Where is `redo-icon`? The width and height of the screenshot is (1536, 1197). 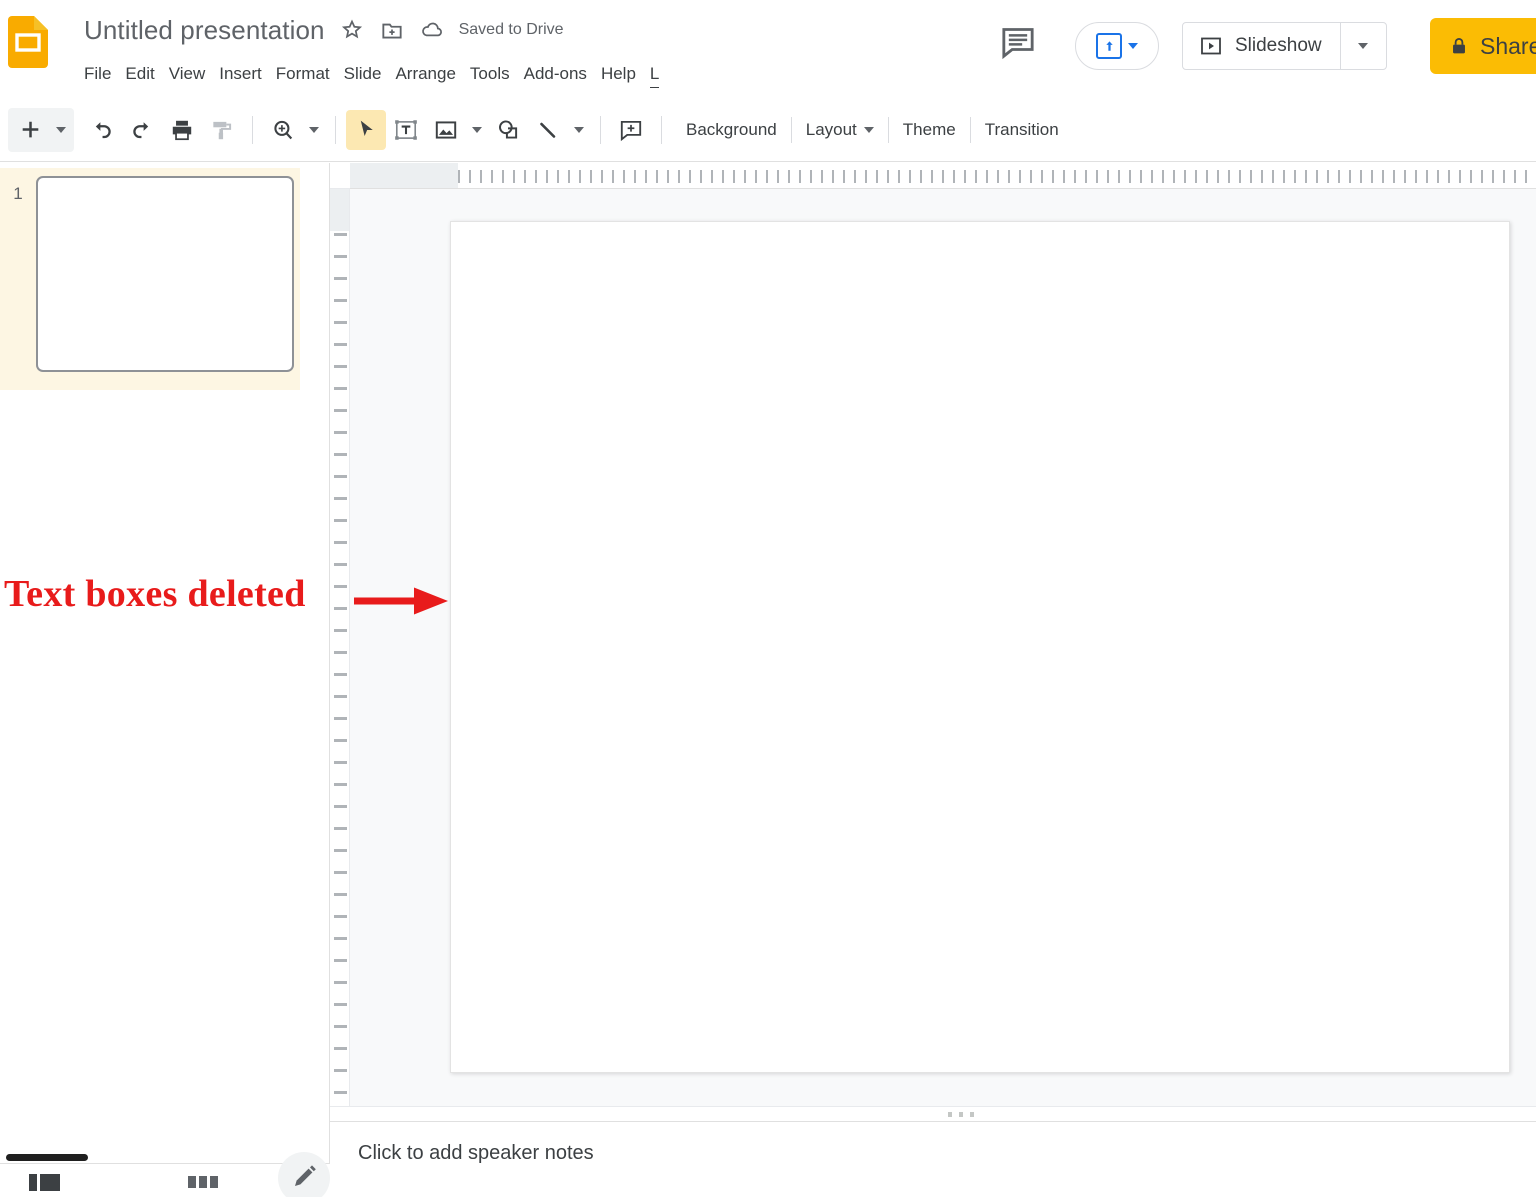
redo-icon is located at coordinates (141, 129).